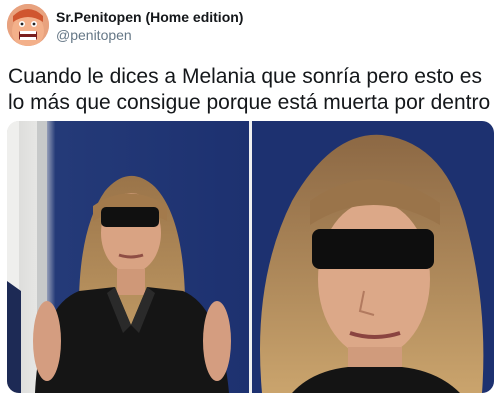 The image size is (500, 401). What do you see at coordinates (94, 35) in the screenshot?
I see `author-handle: @penitopen` at bounding box center [94, 35].